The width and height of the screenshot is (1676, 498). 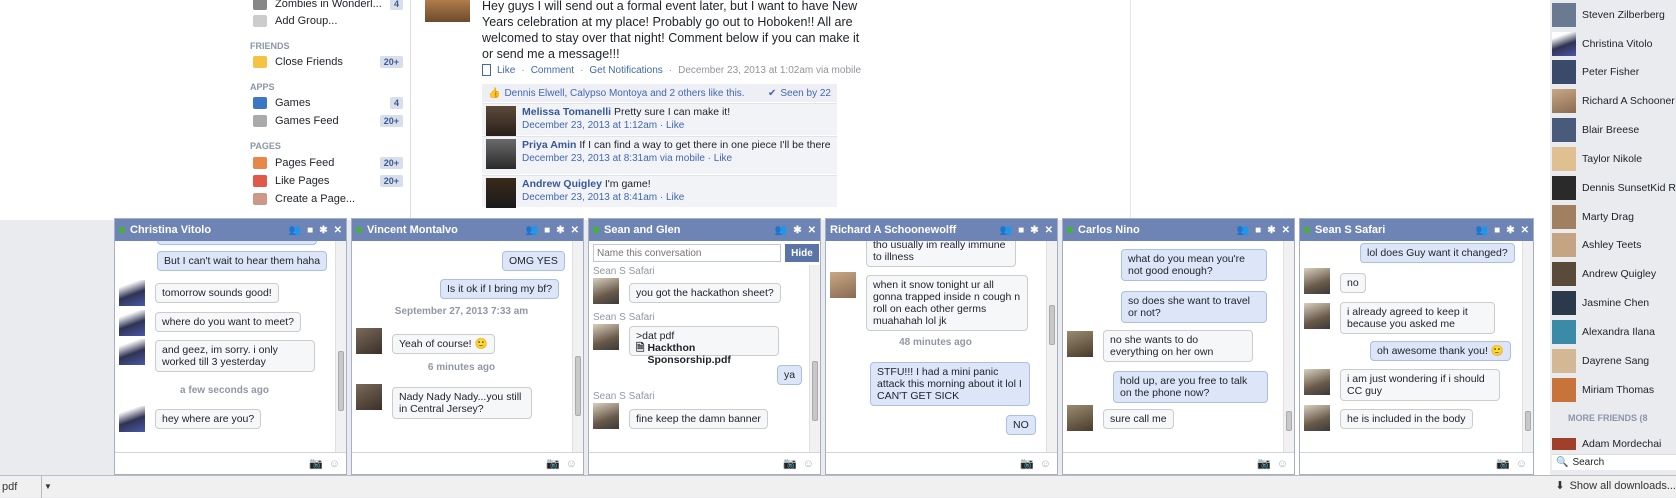 I want to click on chat-titlebar: Richard A Schoonewolff 👥 ■ ✱ ✕, so click(x=941, y=230).